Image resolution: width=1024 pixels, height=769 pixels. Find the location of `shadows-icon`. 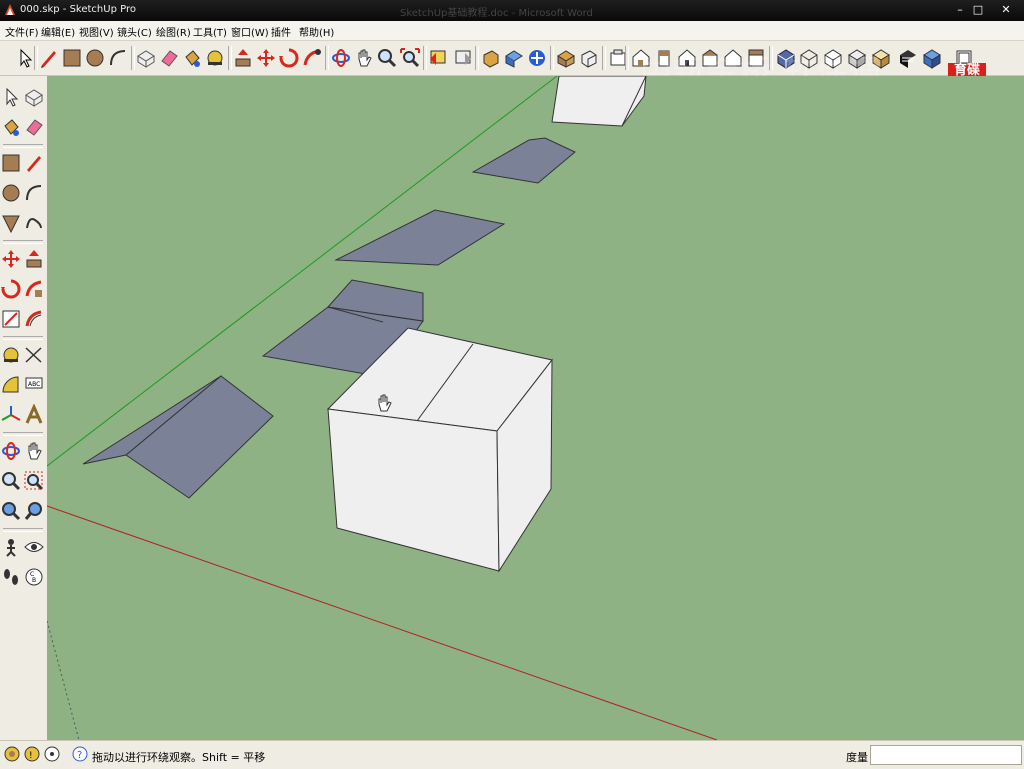

shadows-icon is located at coordinates (932, 58).